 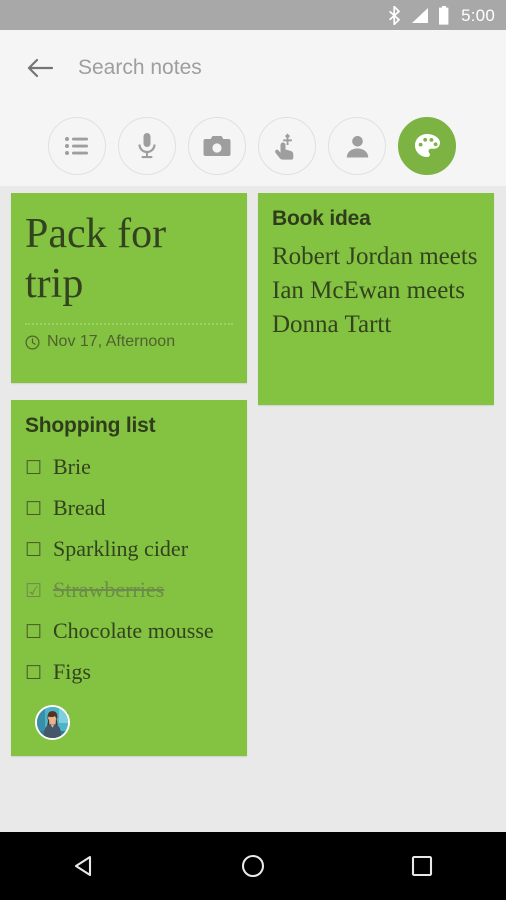 I want to click on checklist-item: ☐ Sparkling cider, so click(x=129, y=549).